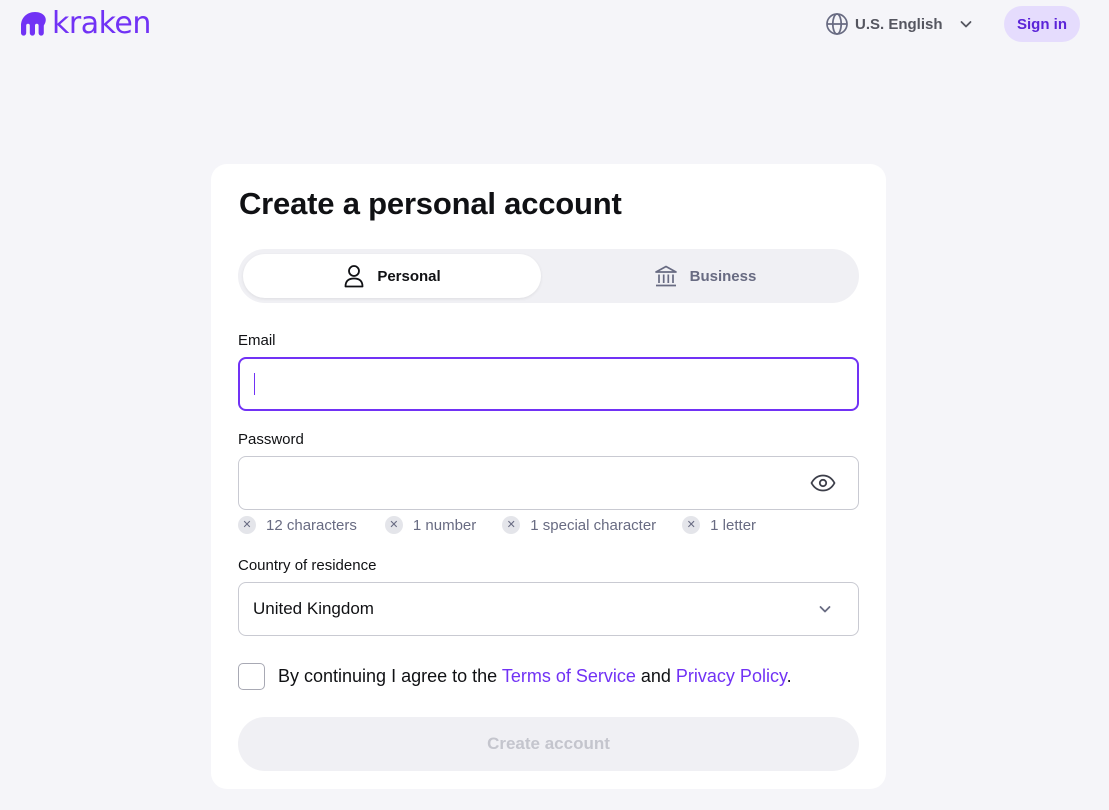  Describe the element at coordinates (257, 340) in the screenshot. I see `email-label: Email` at that location.